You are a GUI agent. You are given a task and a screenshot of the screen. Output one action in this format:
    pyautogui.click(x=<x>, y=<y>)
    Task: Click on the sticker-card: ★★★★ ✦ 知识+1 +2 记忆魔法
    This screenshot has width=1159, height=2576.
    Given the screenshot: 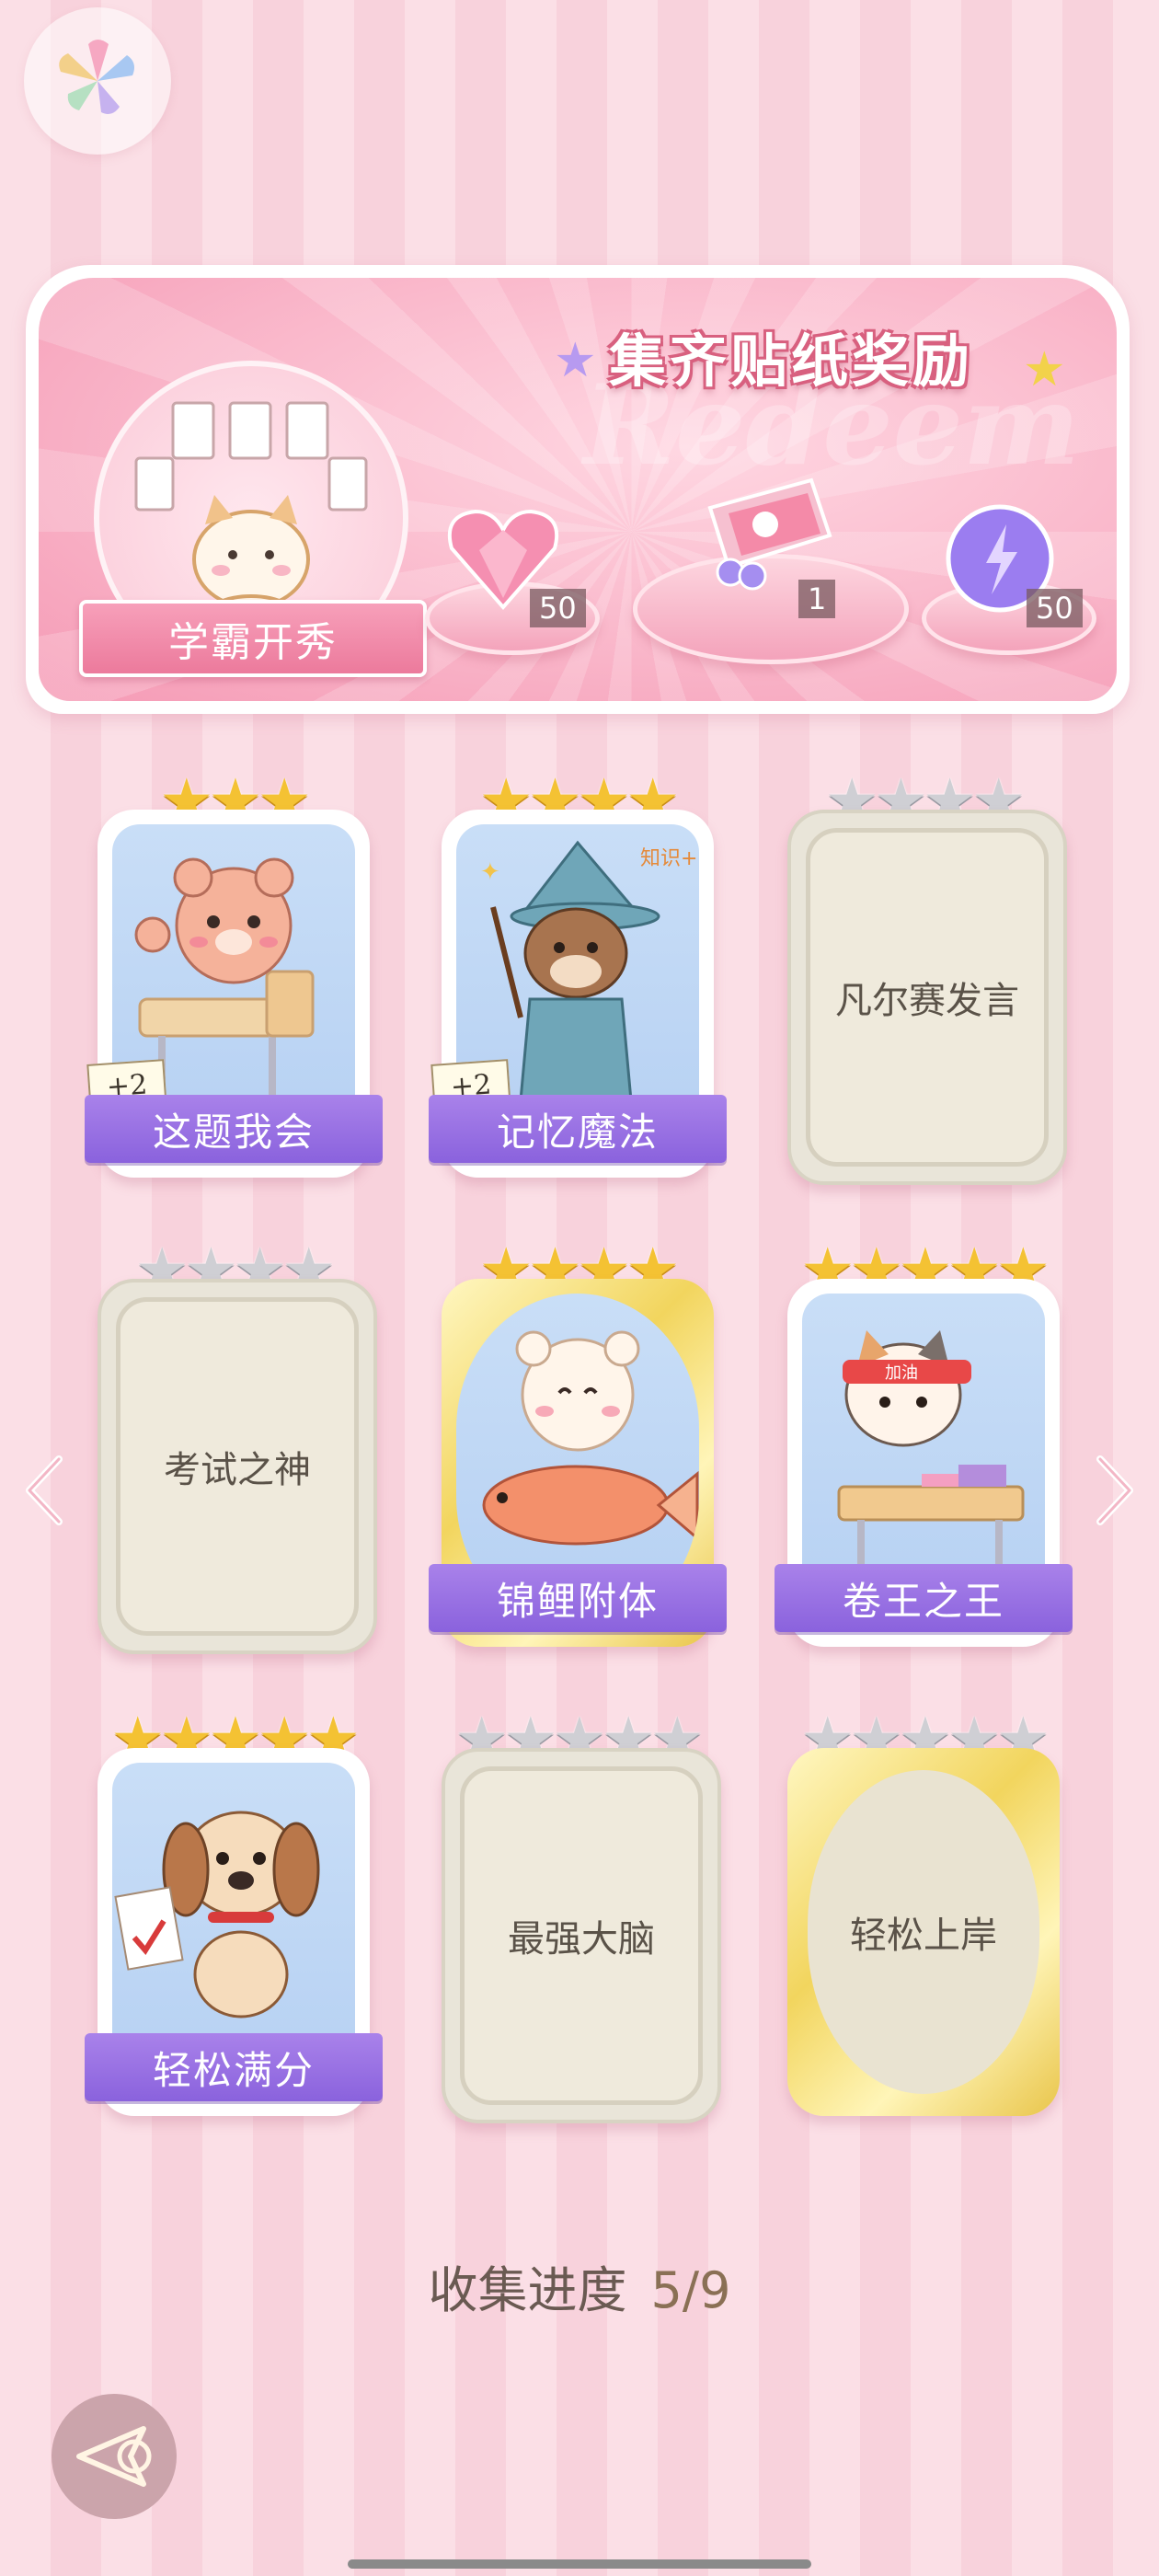 What is the action you would take?
    pyautogui.click(x=578, y=974)
    